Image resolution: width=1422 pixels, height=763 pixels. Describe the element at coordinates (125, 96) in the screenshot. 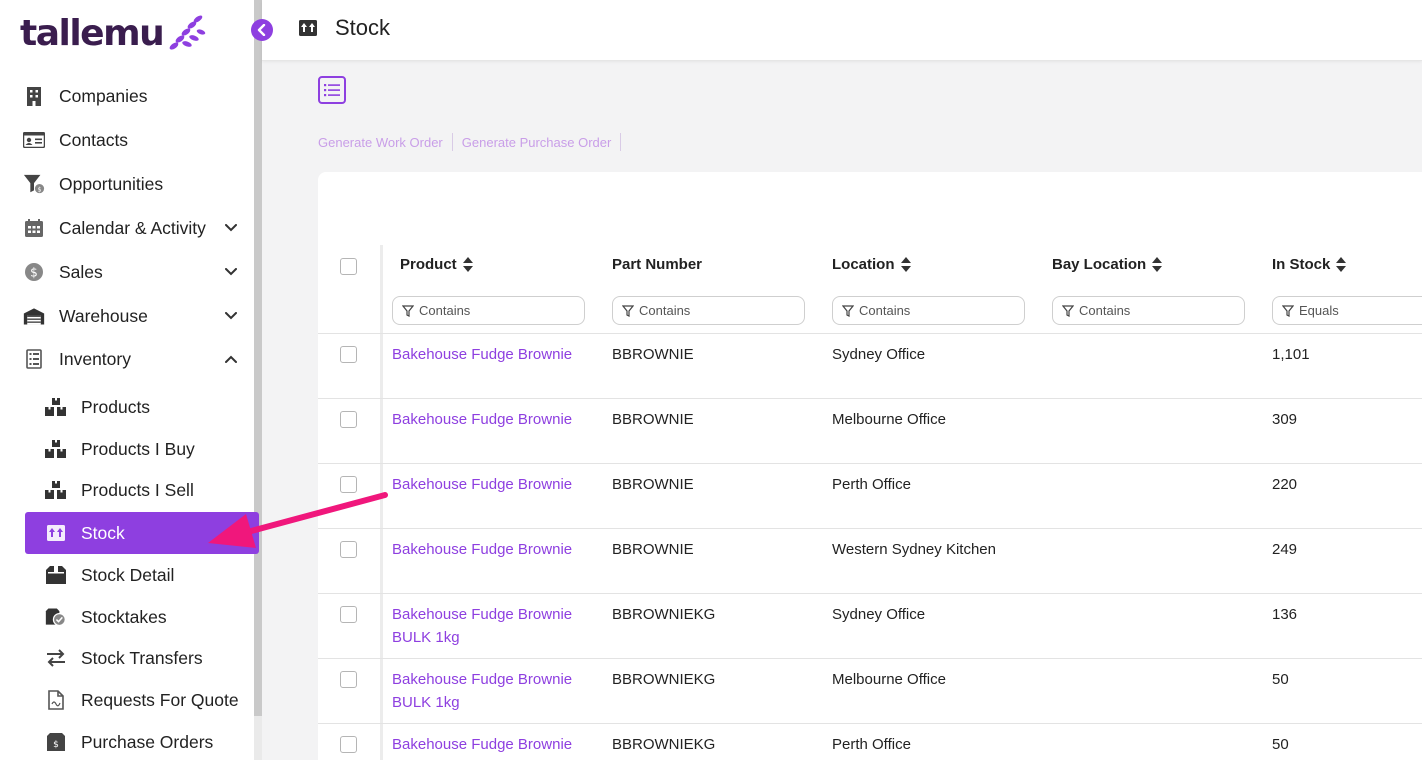

I see `sidebar-item-companies: Companies` at that location.